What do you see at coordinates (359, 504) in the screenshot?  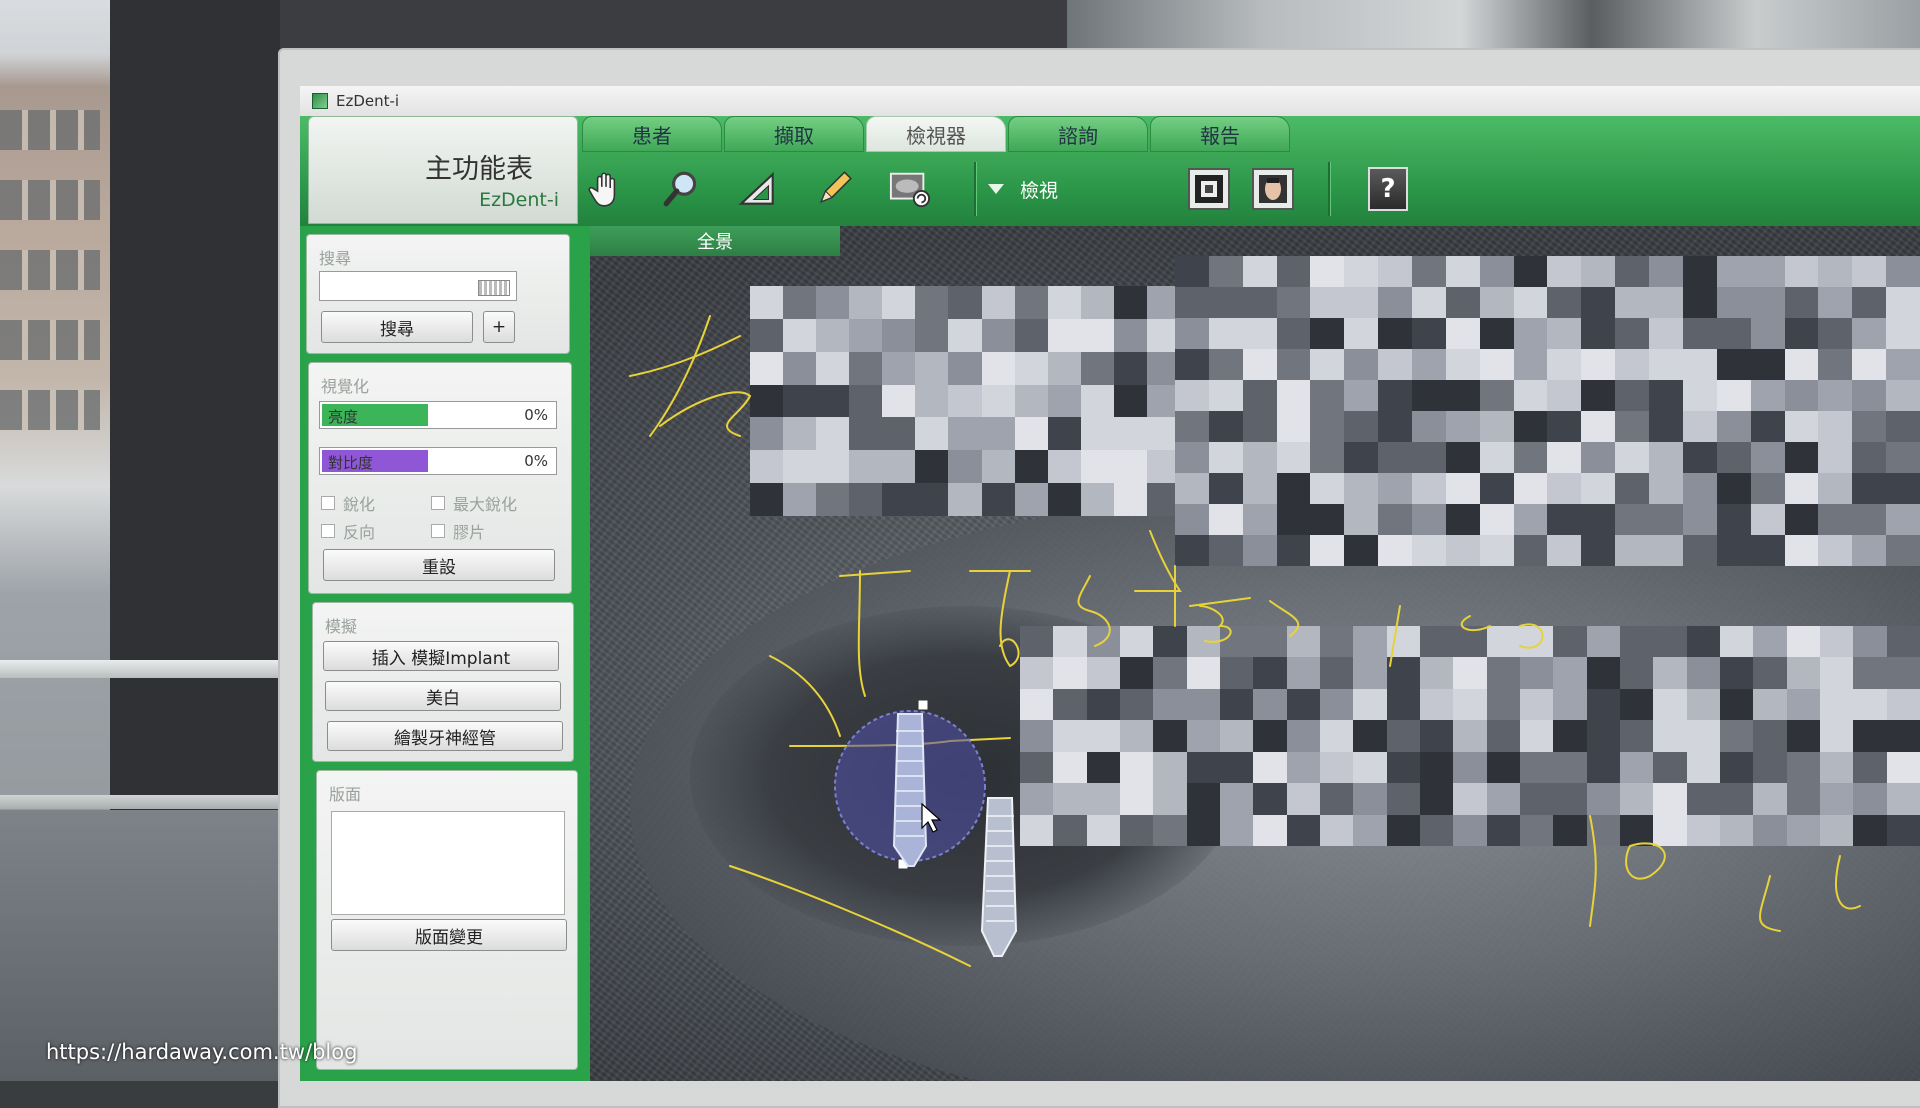 I see `sharpen-label: 銳化` at bounding box center [359, 504].